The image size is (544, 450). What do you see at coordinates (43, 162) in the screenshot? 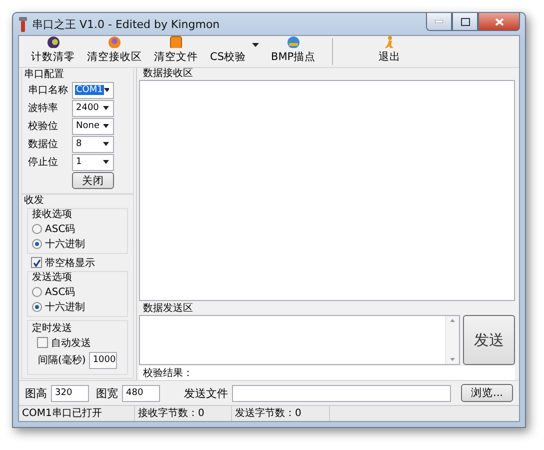
I see `field-label: 停止位` at bounding box center [43, 162].